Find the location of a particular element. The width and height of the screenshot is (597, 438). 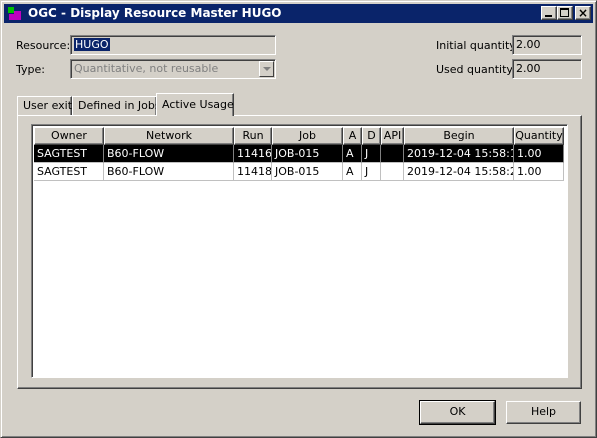

tab-active-usage: Active Usage is located at coordinates (195, 104).